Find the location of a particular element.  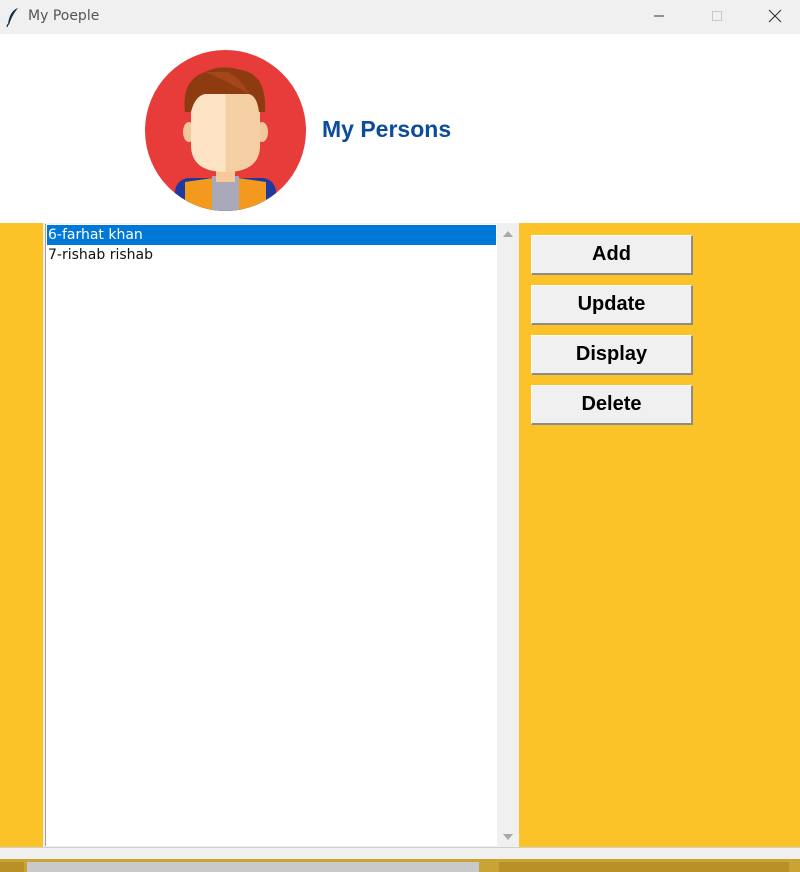

maximize-icon is located at coordinates (717, 16).